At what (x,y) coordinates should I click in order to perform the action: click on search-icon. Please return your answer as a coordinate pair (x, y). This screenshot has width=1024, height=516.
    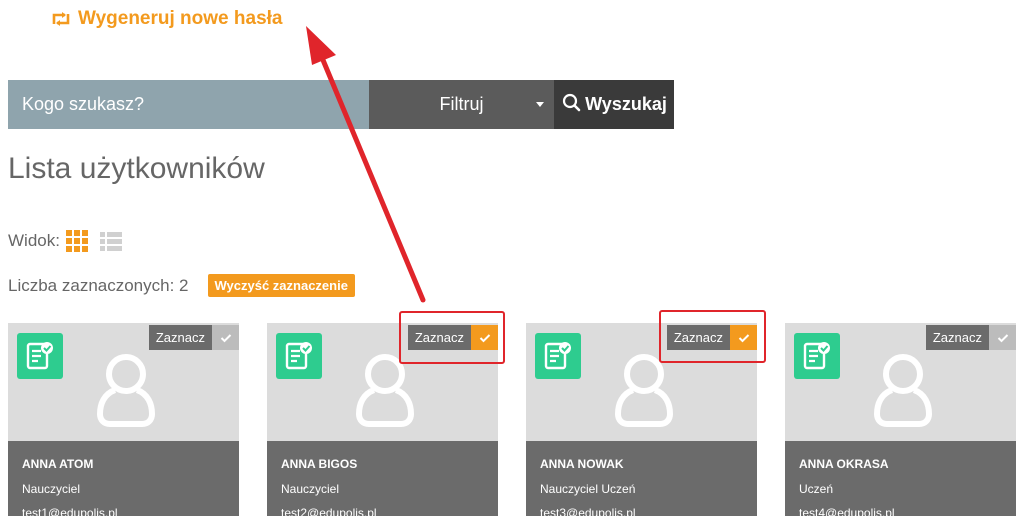
    Looking at the image, I should click on (571, 104).